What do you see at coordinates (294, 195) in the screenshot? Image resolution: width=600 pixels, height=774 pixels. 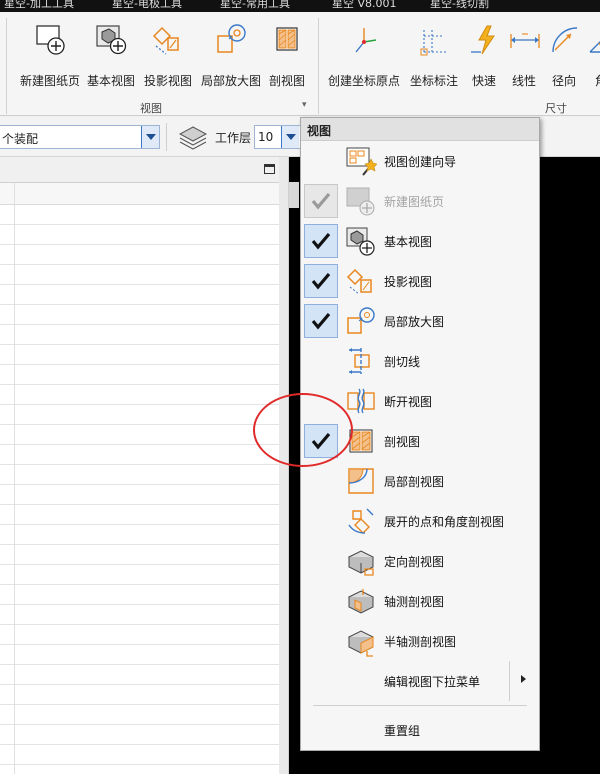 I see `graphics-tab-handle` at bounding box center [294, 195].